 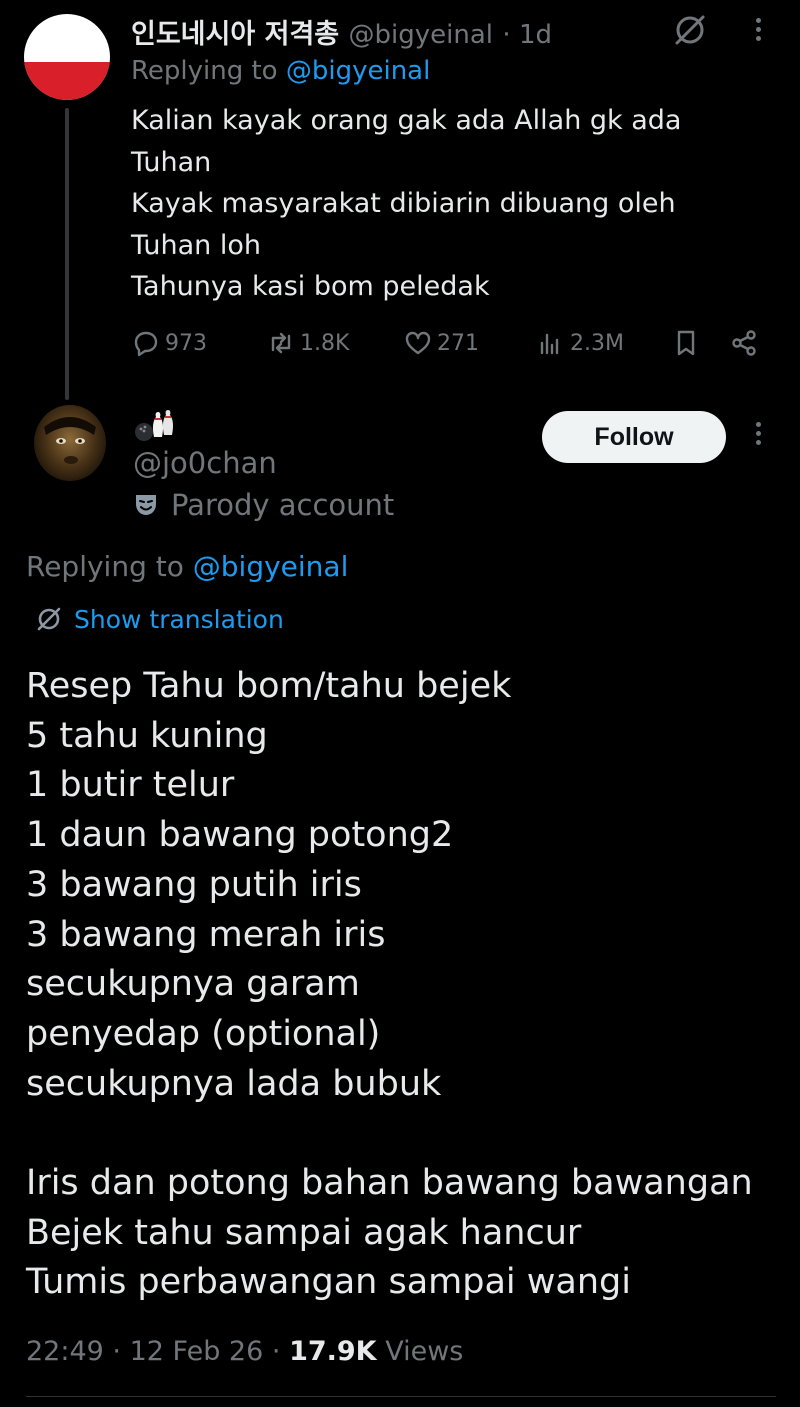 What do you see at coordinates (401, 1396) in the screenshot?
I see `divider` at bounding box center [401, 1396].